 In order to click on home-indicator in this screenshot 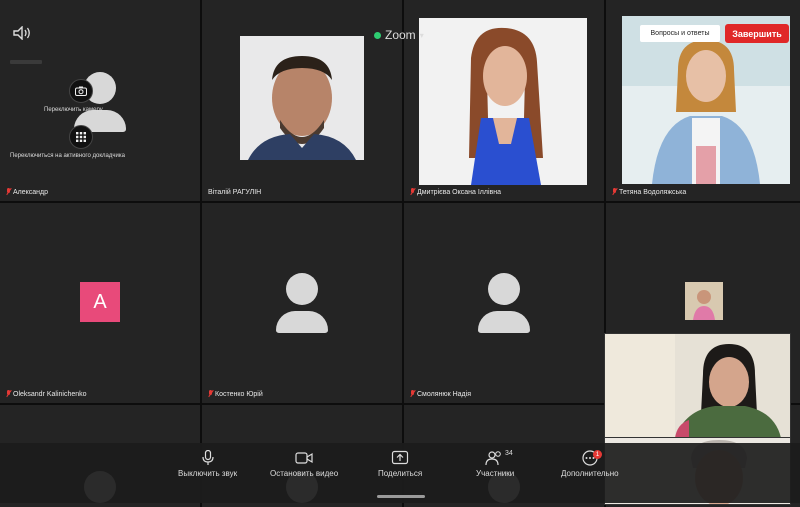, I will do `click(401, 496)`.